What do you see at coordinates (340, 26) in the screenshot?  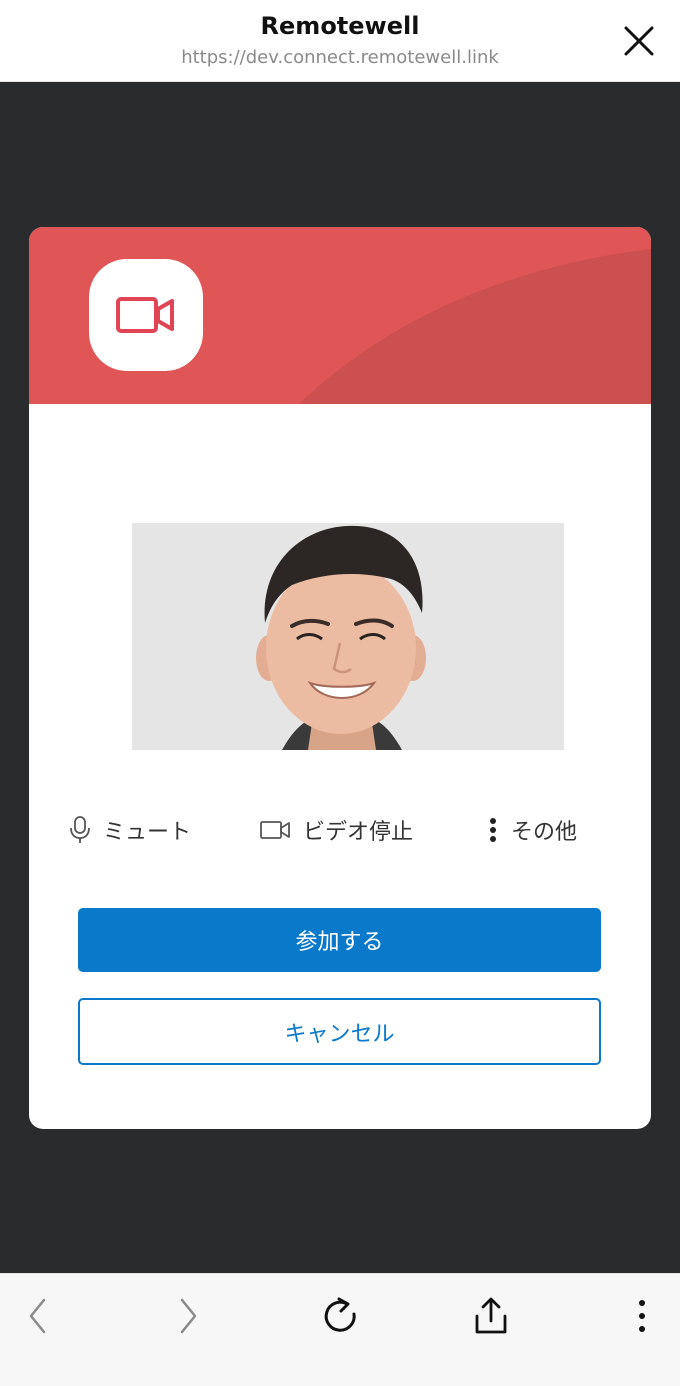 I see `page-title: Remotewell` at bounding box center [340, 26].